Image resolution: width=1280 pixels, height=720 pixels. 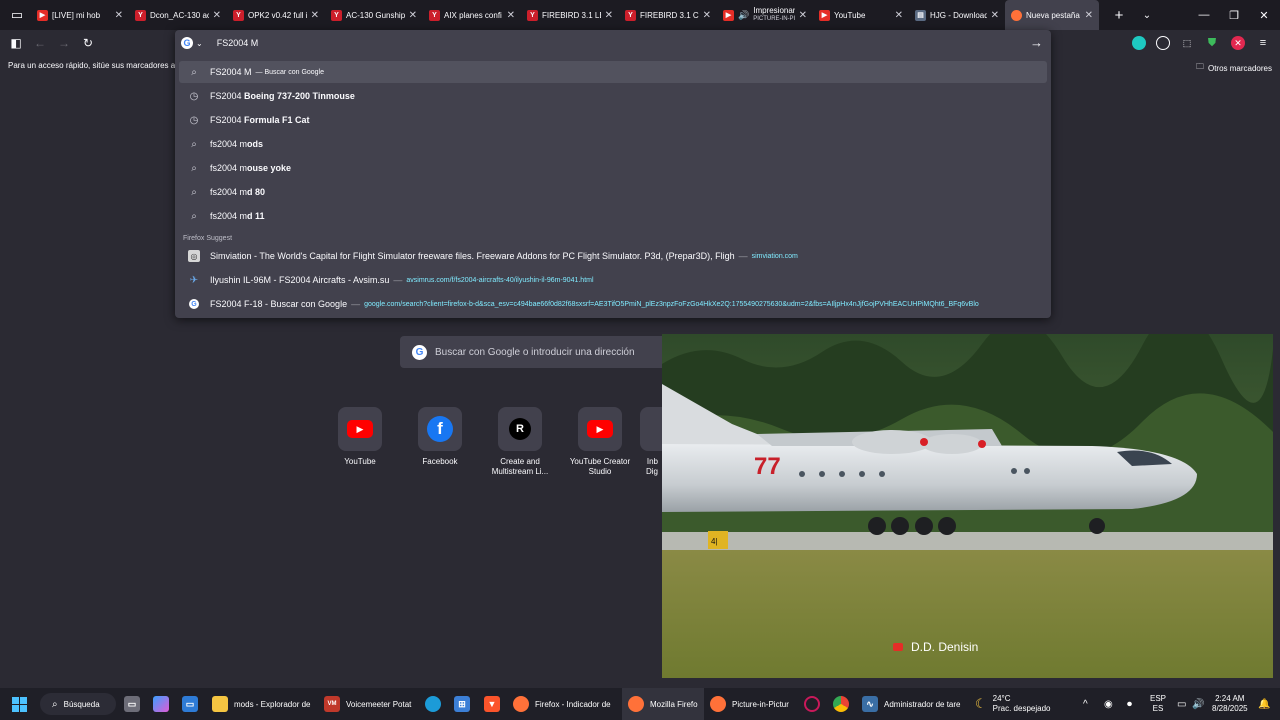 I want to click on app-store: ⊞, so click(x=462, y=704).